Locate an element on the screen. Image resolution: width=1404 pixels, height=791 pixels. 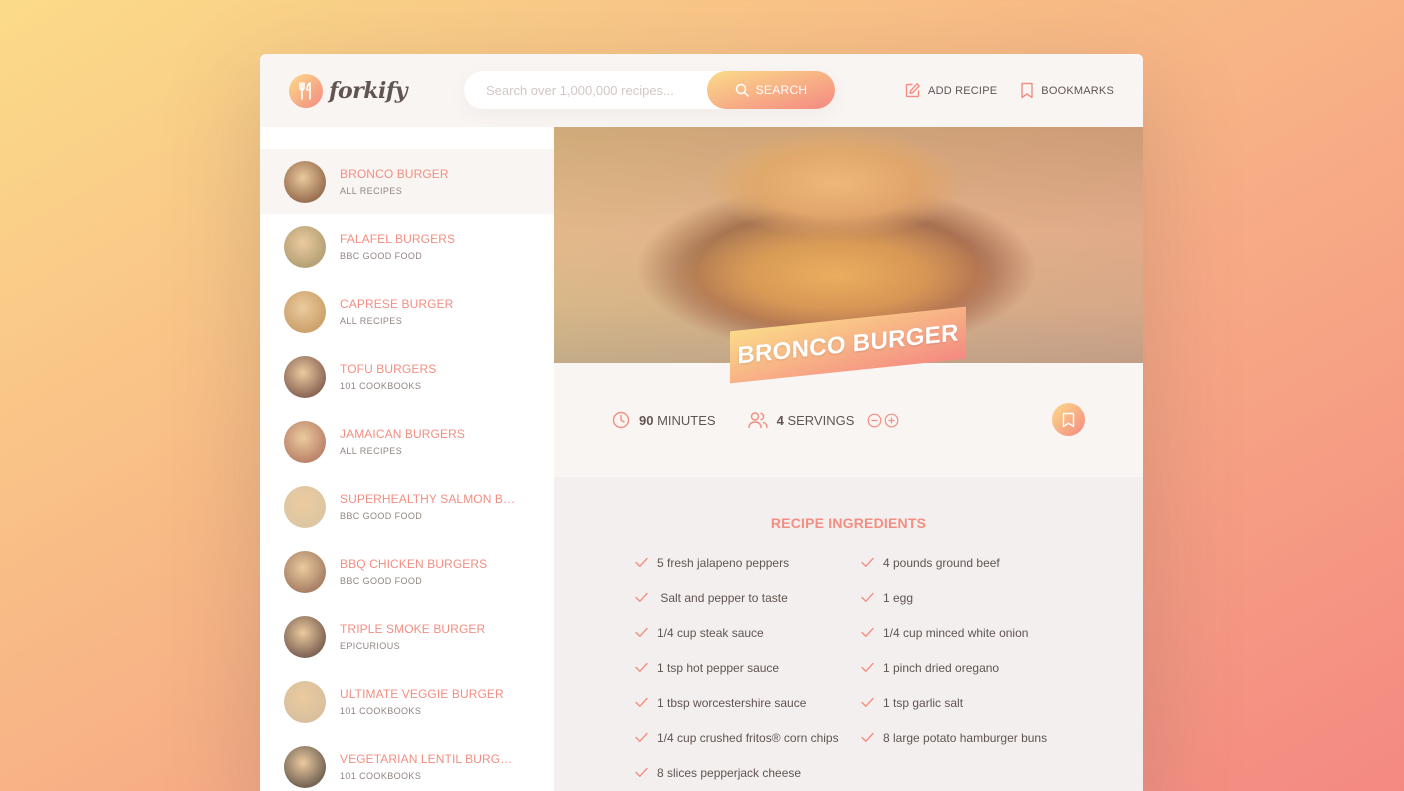
search-form: SEARCH is located at coordinates (649, 90).